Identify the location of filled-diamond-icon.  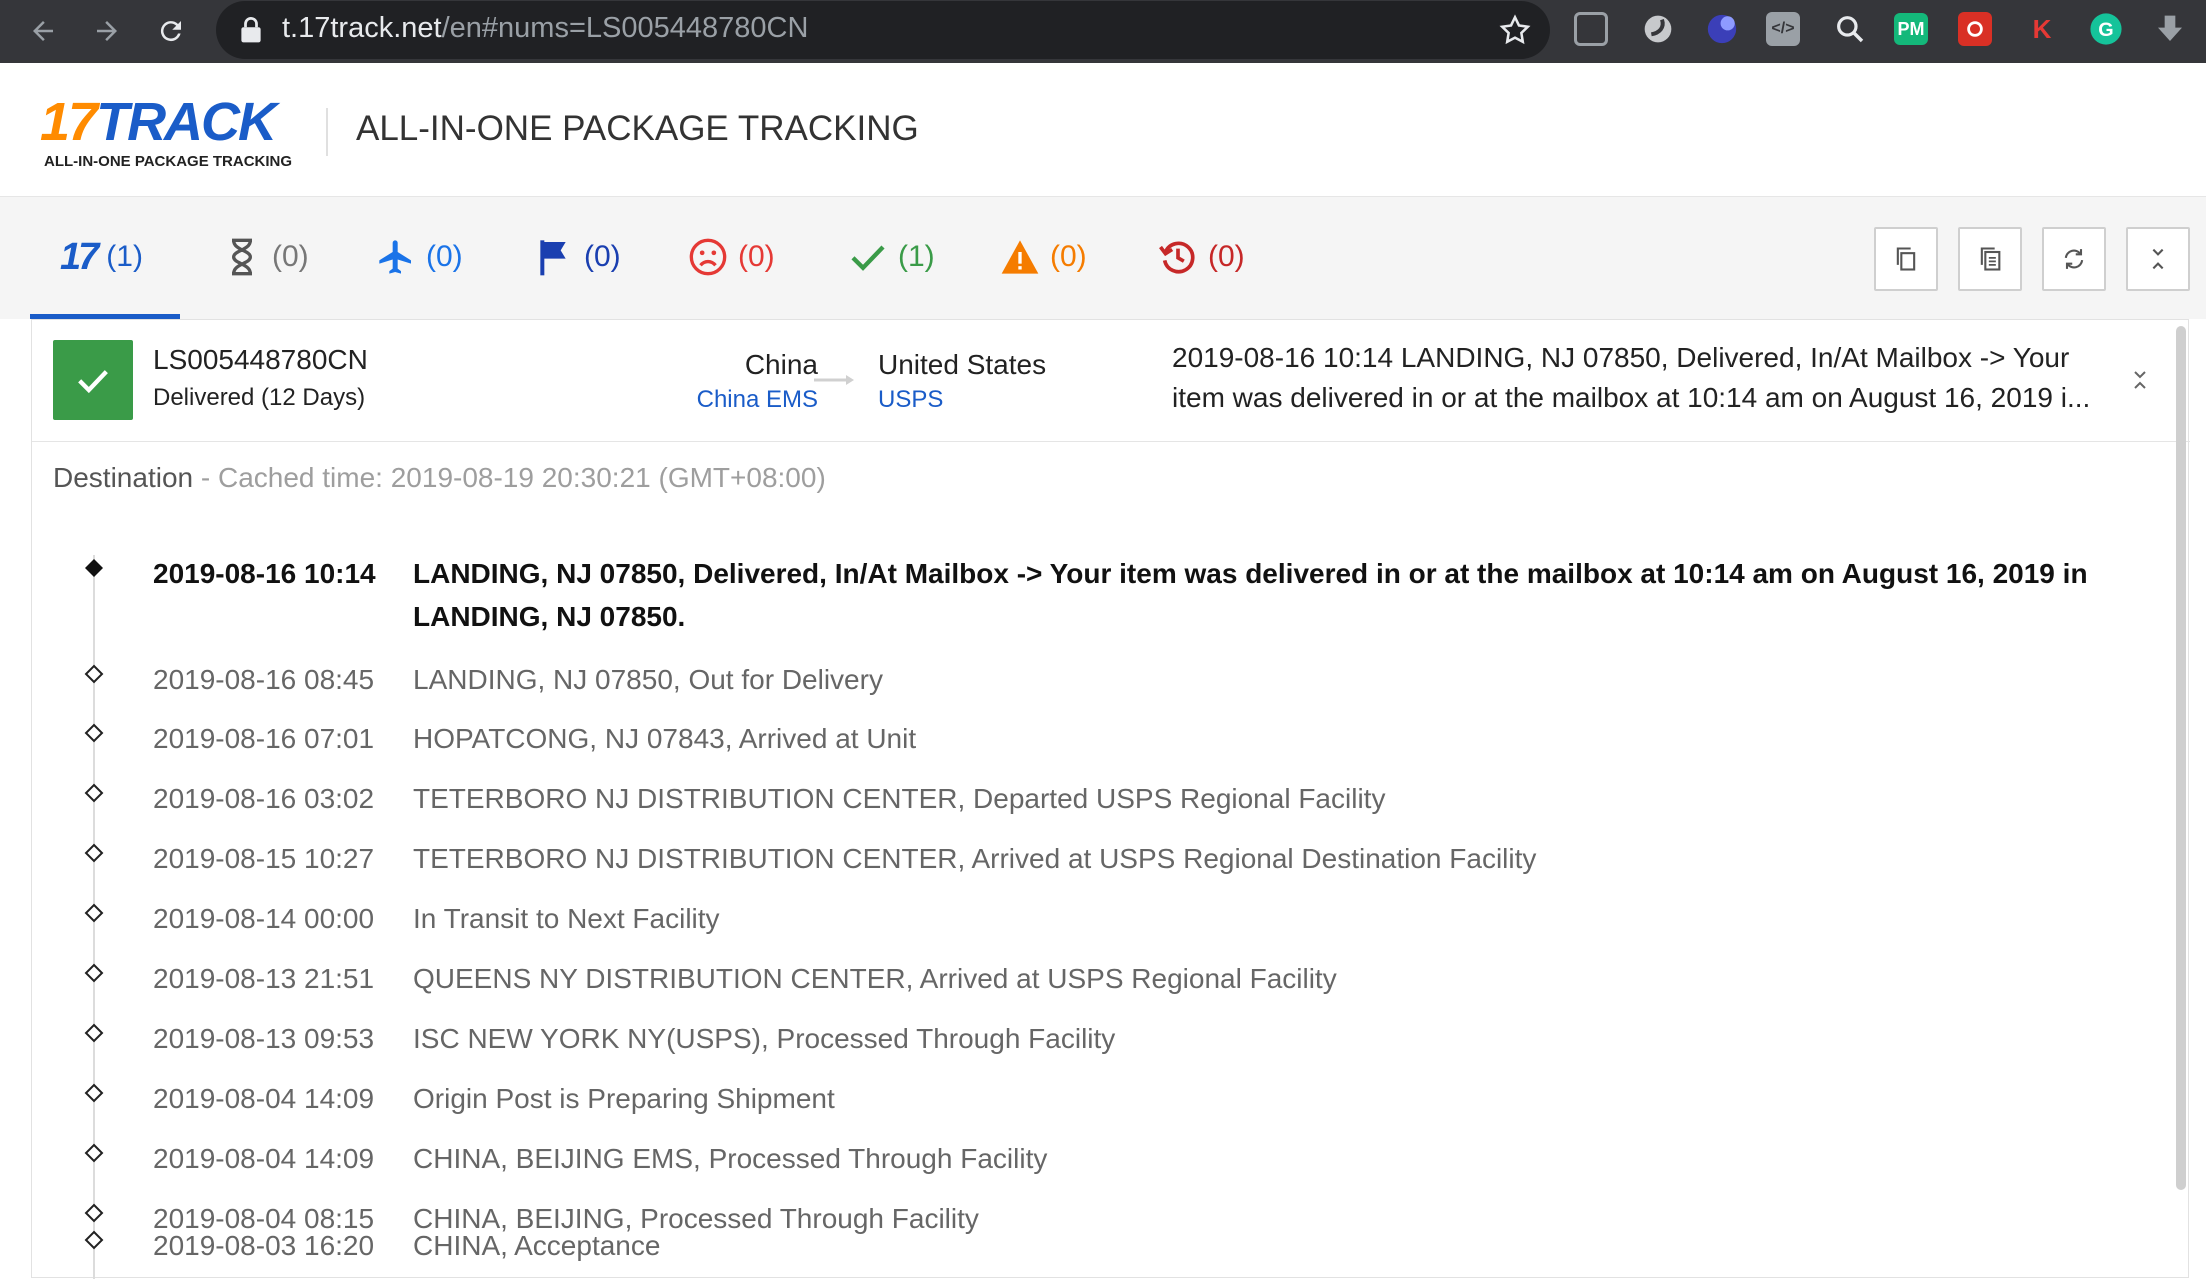
(94, 568).